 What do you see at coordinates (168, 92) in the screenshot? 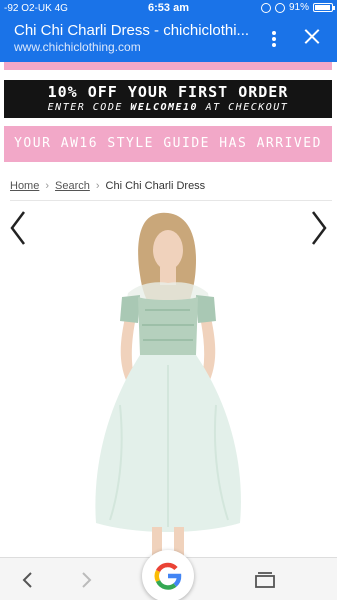
I see `promo-headline: 10% OFF YOUR FIRST ORDER` at bounding box center [168, 92].